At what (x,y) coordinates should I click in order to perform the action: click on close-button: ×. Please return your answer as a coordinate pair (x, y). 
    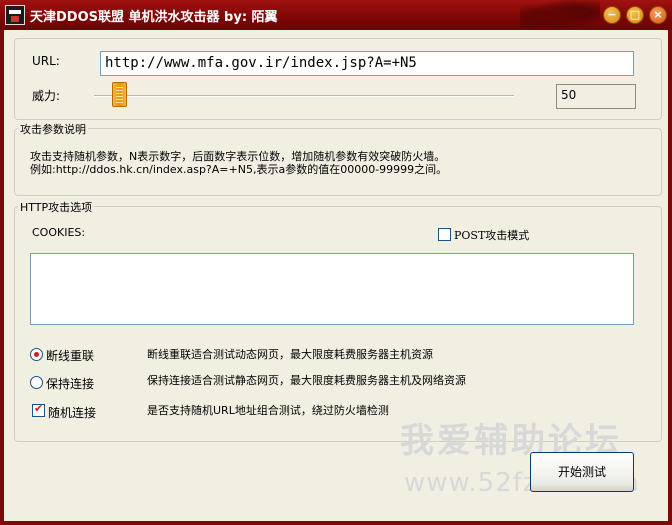
    Looking at the image, I should click on (658, 15).